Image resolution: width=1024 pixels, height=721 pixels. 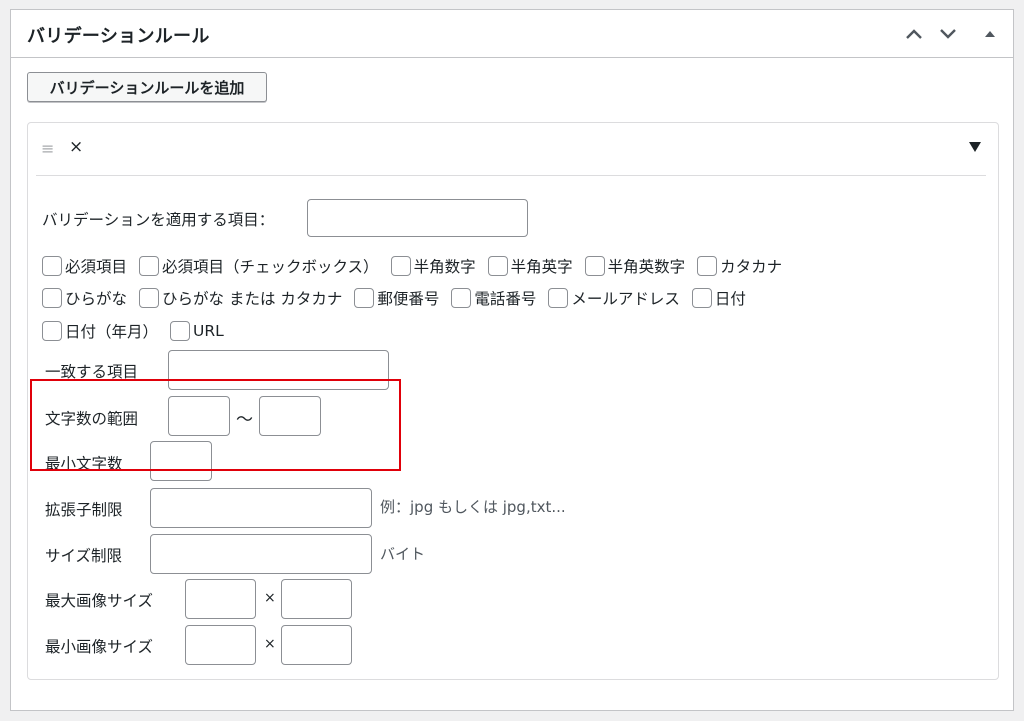 I want to click on min-image-width-input, so click(x=220, y=645).